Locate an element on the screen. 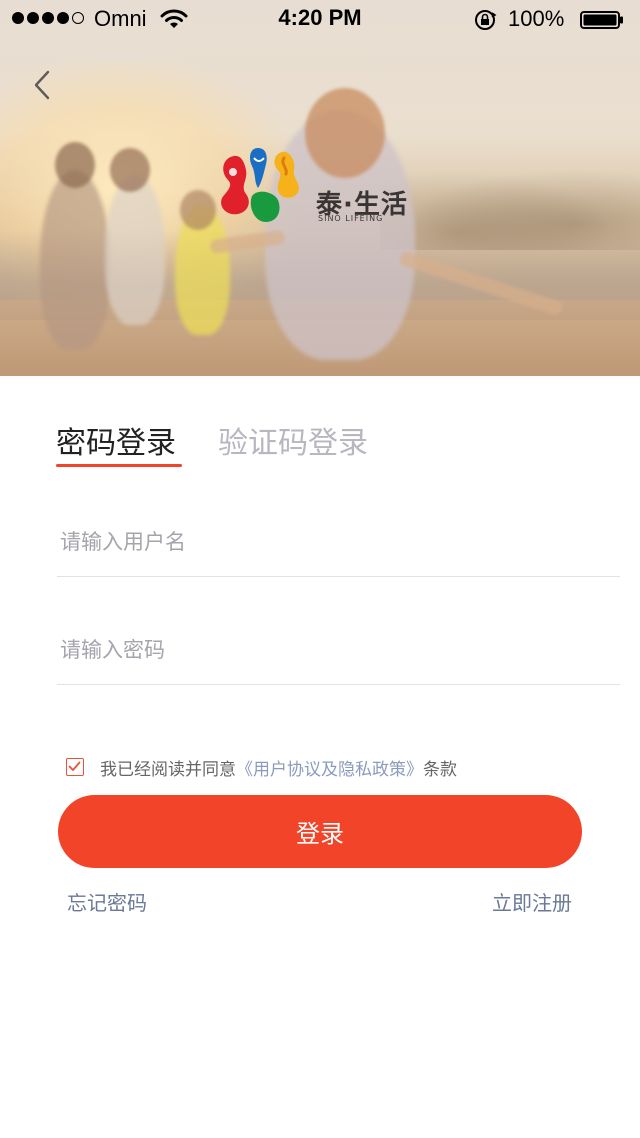  brand-logo-mark is located at coordinates (260, 185).